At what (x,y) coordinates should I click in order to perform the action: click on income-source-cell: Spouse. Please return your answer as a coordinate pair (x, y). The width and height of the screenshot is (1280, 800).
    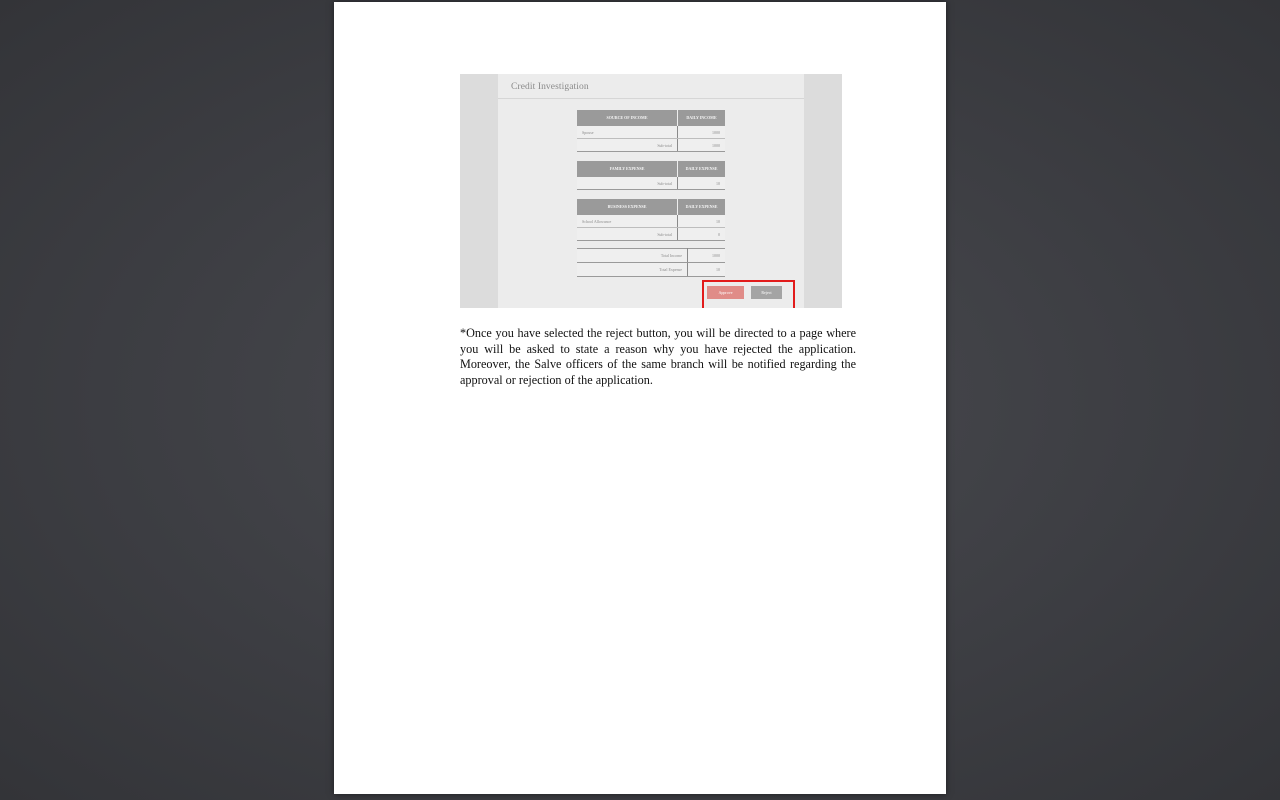
    Looking at the image, I should click on (627, 132).